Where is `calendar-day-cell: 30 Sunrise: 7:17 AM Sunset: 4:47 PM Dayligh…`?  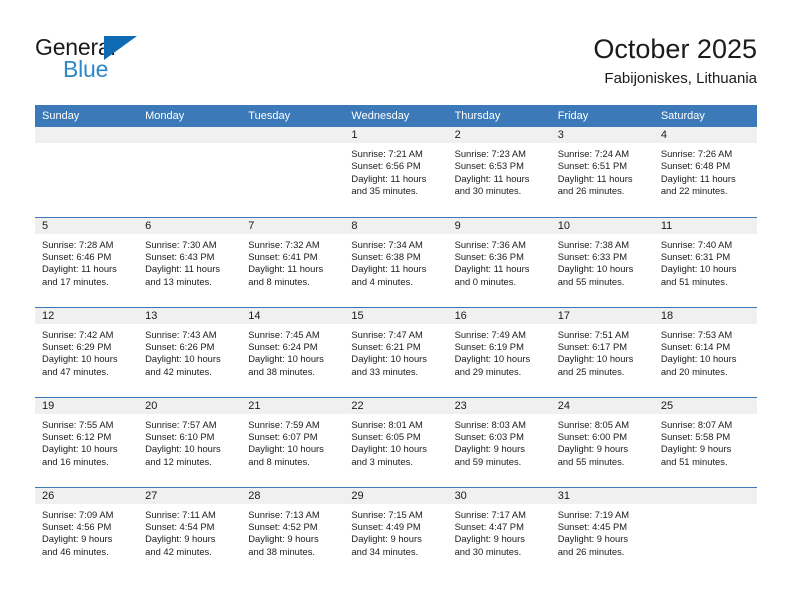
calendar-day-cell: 30 Sunrise: 7:17 AM Sunset: 4:47 PM Dayligh… is located at coordinates (499, 531).